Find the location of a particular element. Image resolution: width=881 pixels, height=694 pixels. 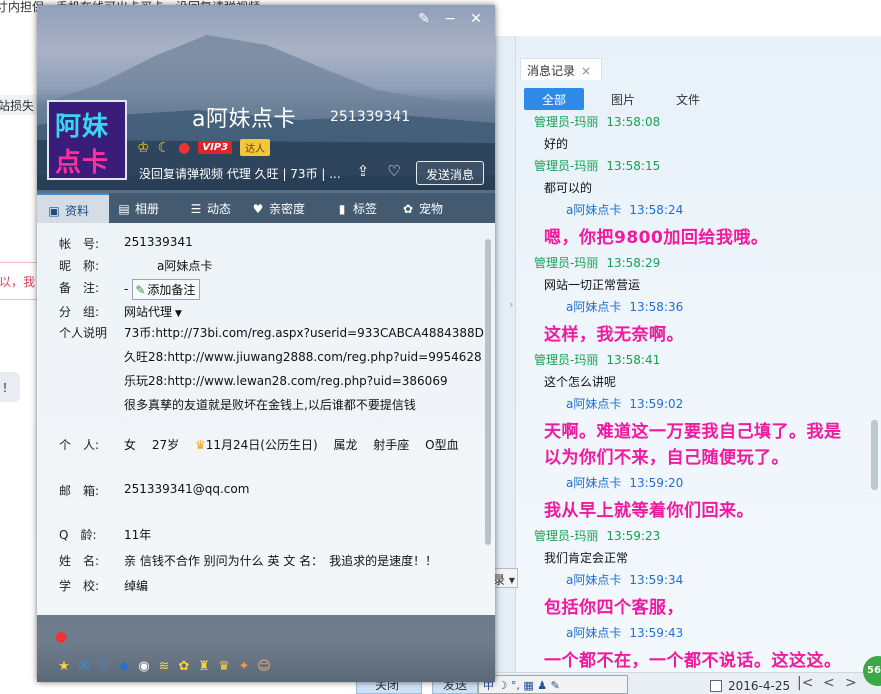

email-value: 251339341@qq.com is located at coordinates (186, 489).